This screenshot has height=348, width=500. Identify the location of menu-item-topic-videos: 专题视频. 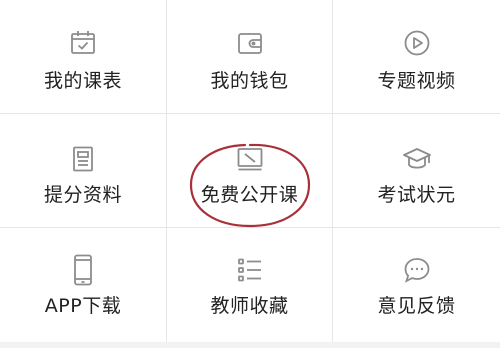
(416, 57).